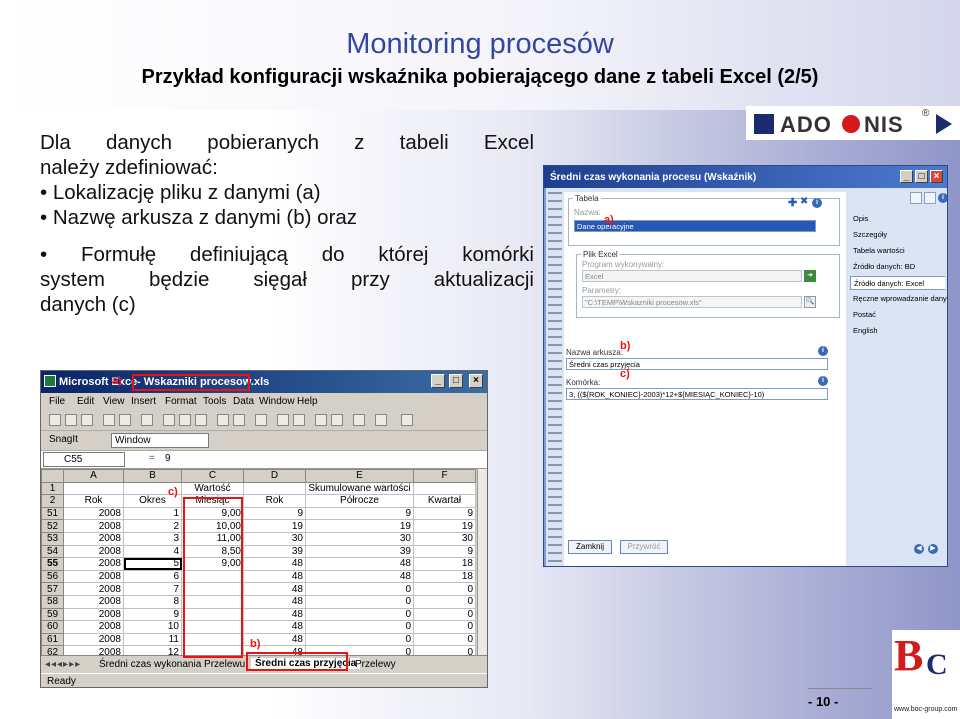 The width and height of the screenshot is (960, 719). What do you see at coordinates (692, 276) in the screenshot?
I see `program-field: Excel` at bounding box center [692, 276].